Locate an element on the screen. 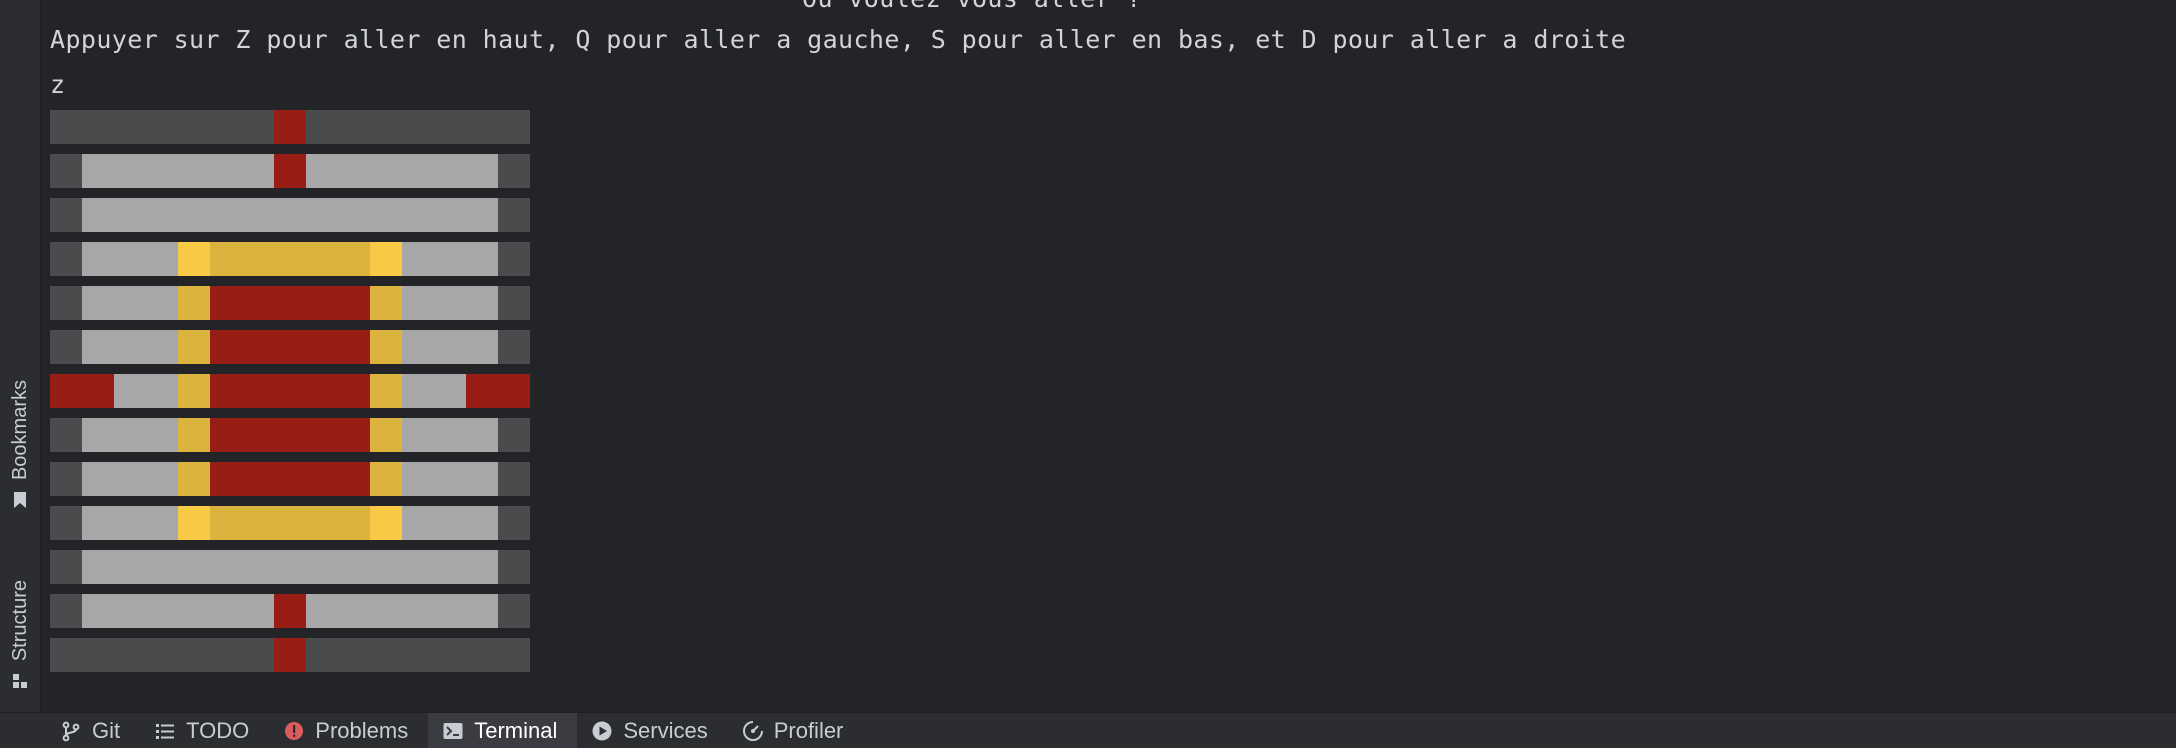  structure-tool: Structure is located at coordinates (20, 623).